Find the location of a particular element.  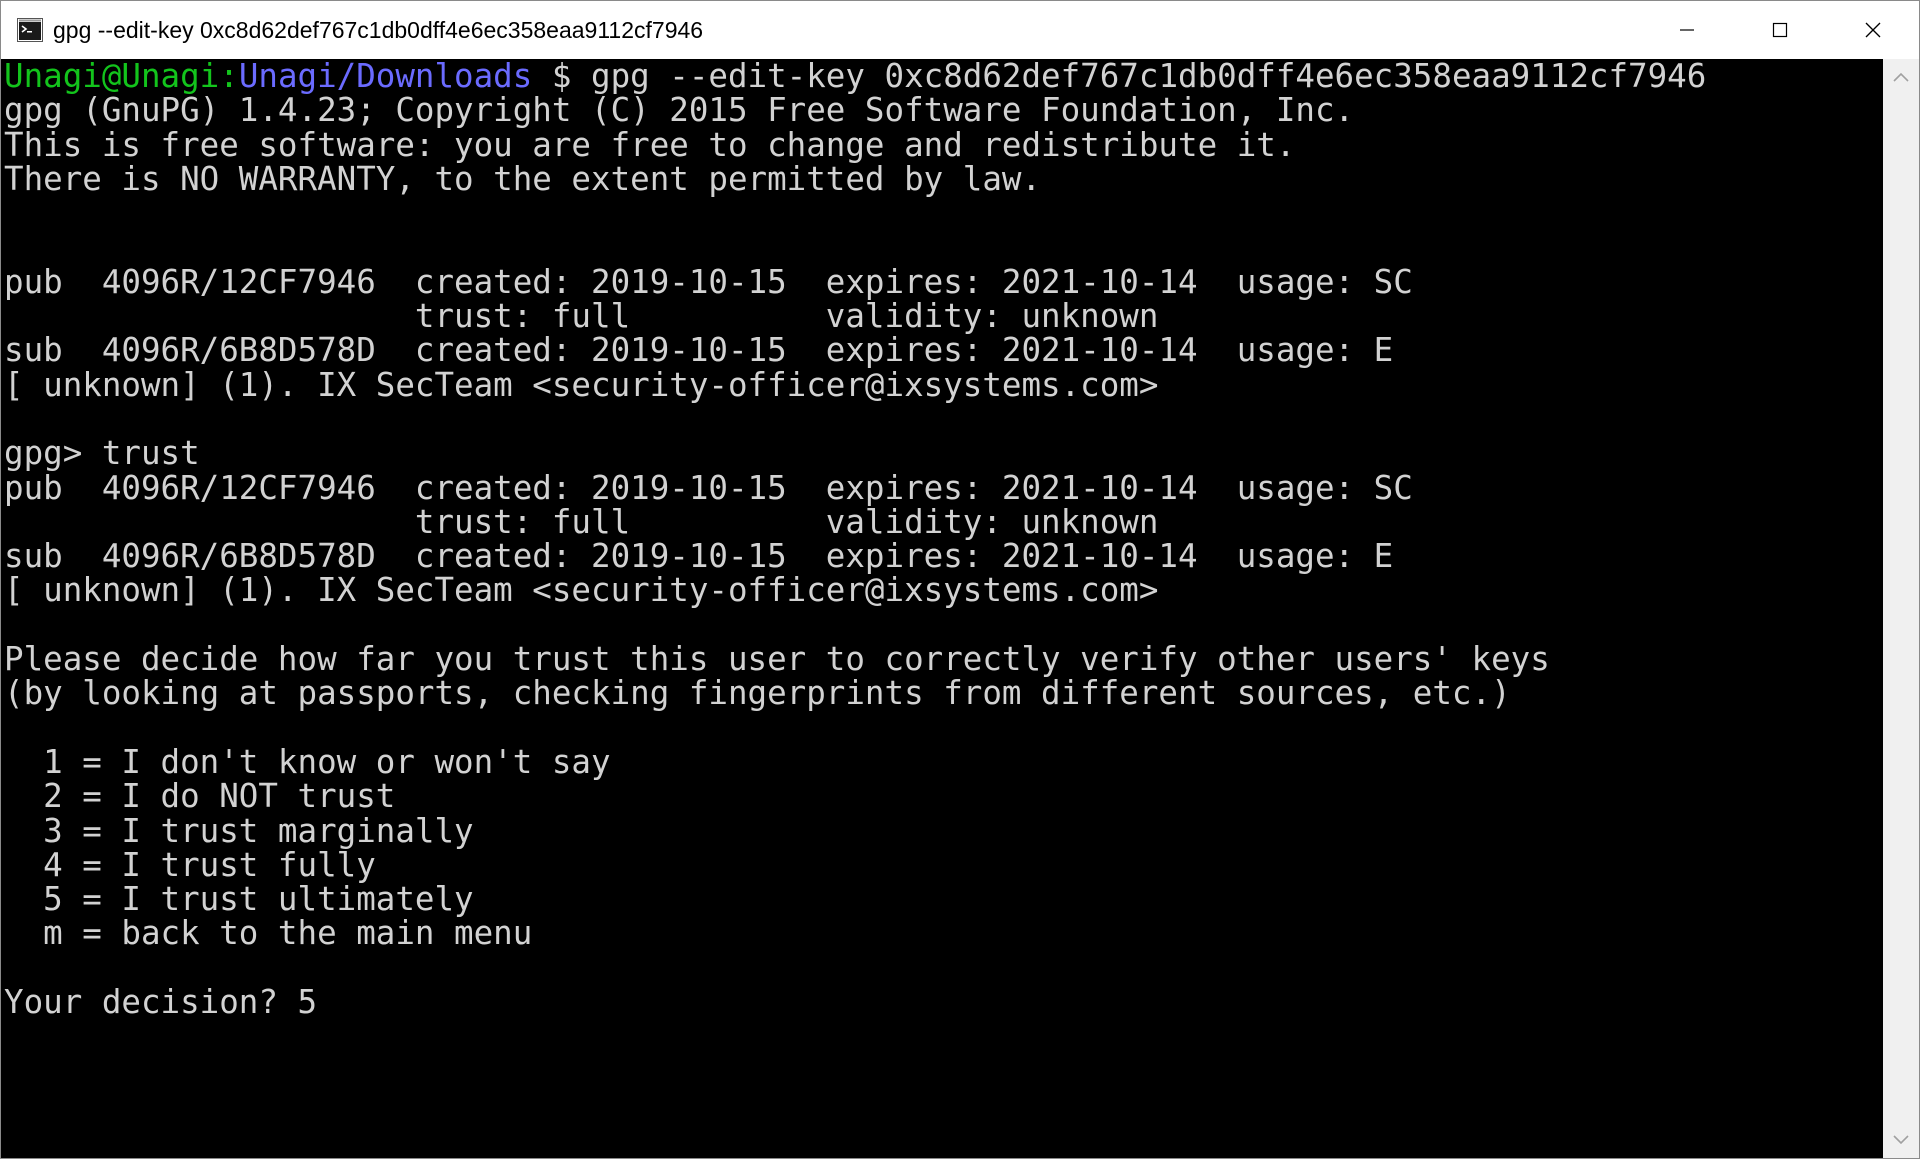

close-button is located at coordinates (1872, 30).